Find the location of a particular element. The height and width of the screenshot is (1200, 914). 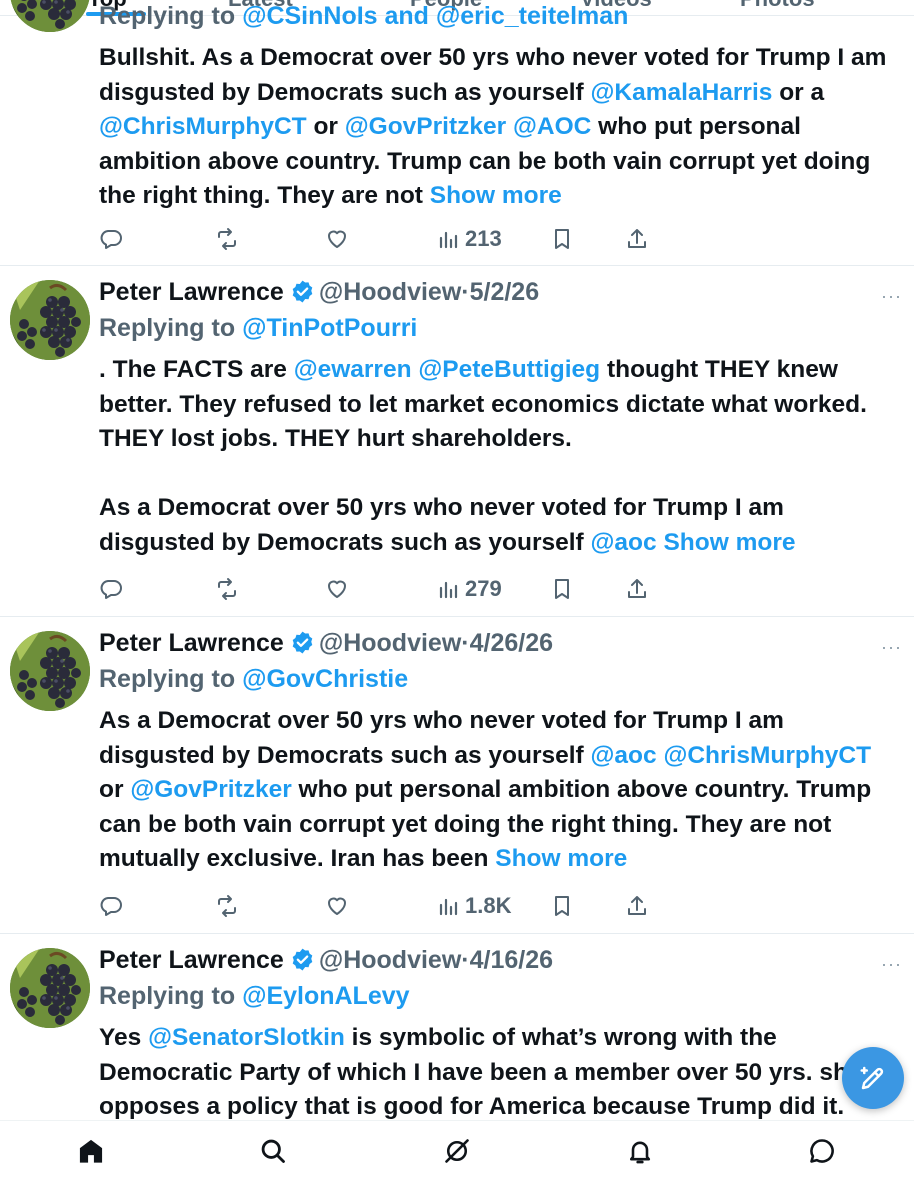

tweet-header: Peter Lawrence @Hoodview·5/2/26 is located at coordinates (319, 292).